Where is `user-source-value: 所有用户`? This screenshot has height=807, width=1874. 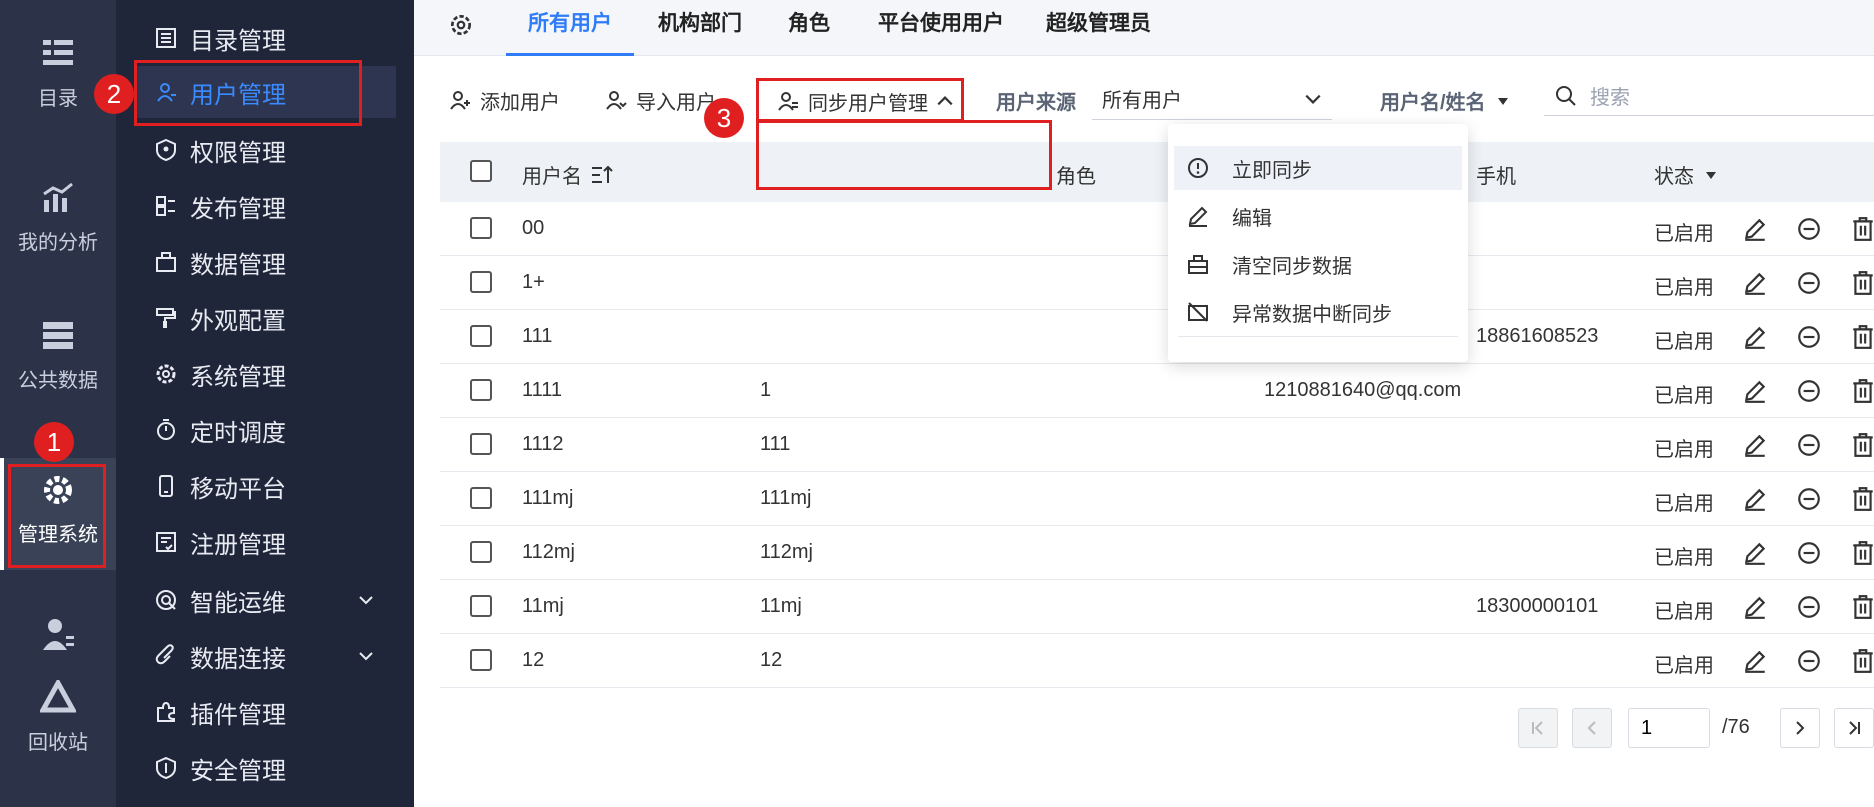 user-source-value: 所有用户 is located at coordinates (1142, 101).